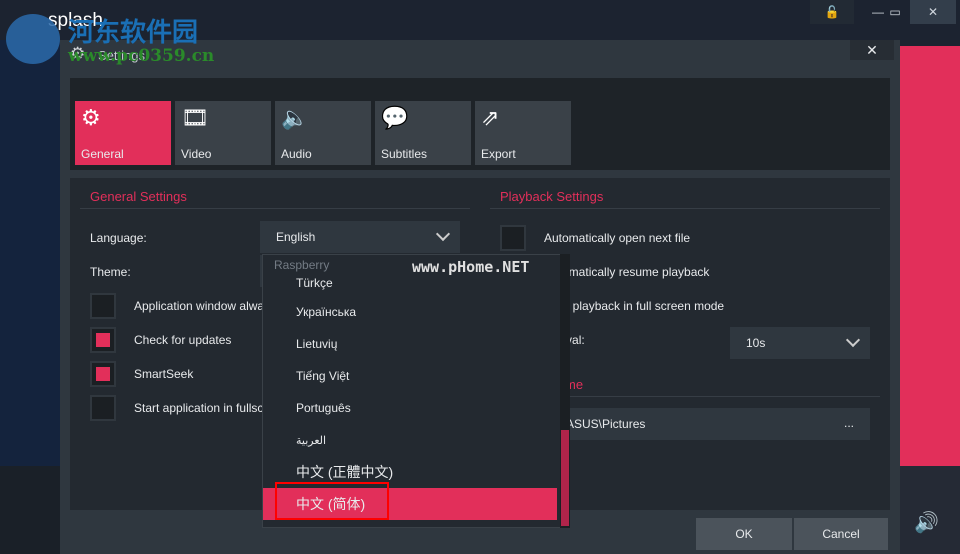 Image resolution: width=960 pixels, height=554 pixels. What do you see at coordinates (744, 534) in the screenshot?
I see `ok-button: OK` at bounding box center [744, 534].